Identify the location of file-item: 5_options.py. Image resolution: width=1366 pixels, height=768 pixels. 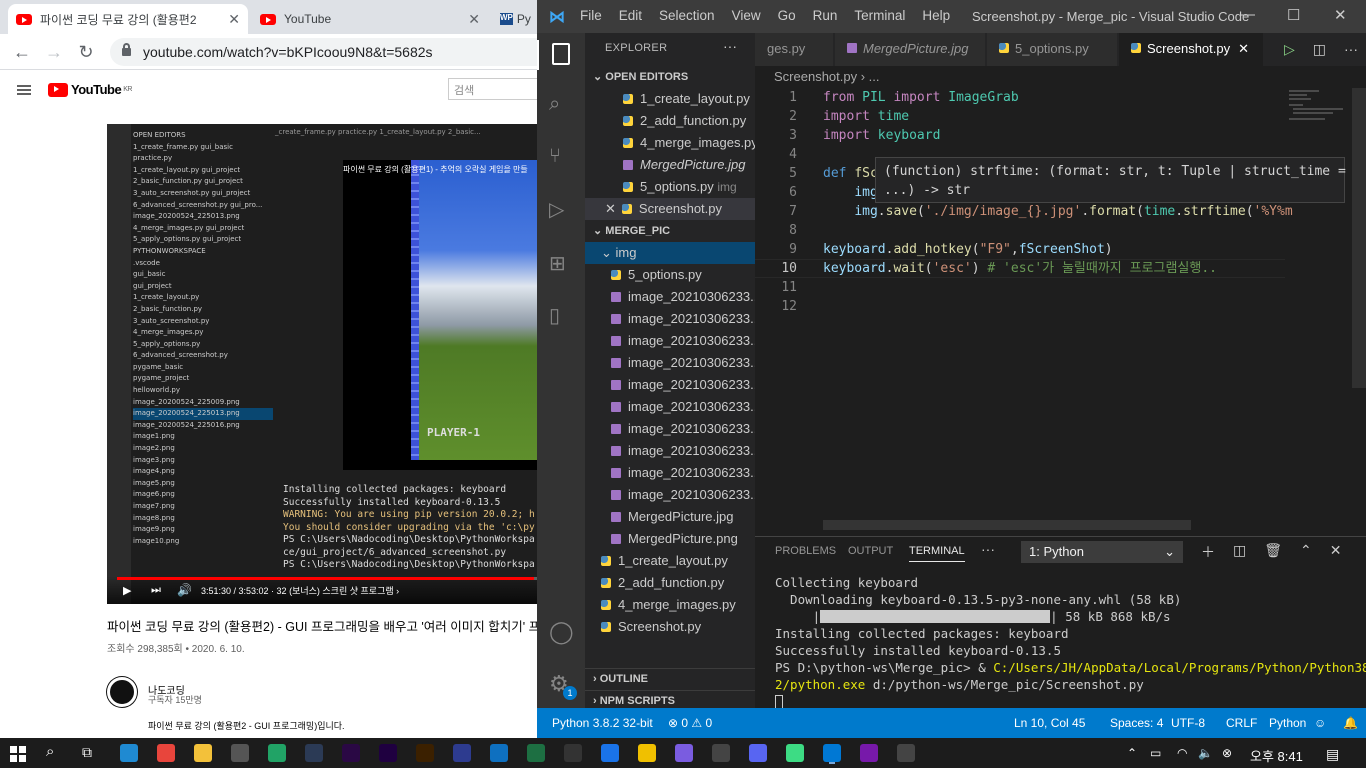
(670, 275).